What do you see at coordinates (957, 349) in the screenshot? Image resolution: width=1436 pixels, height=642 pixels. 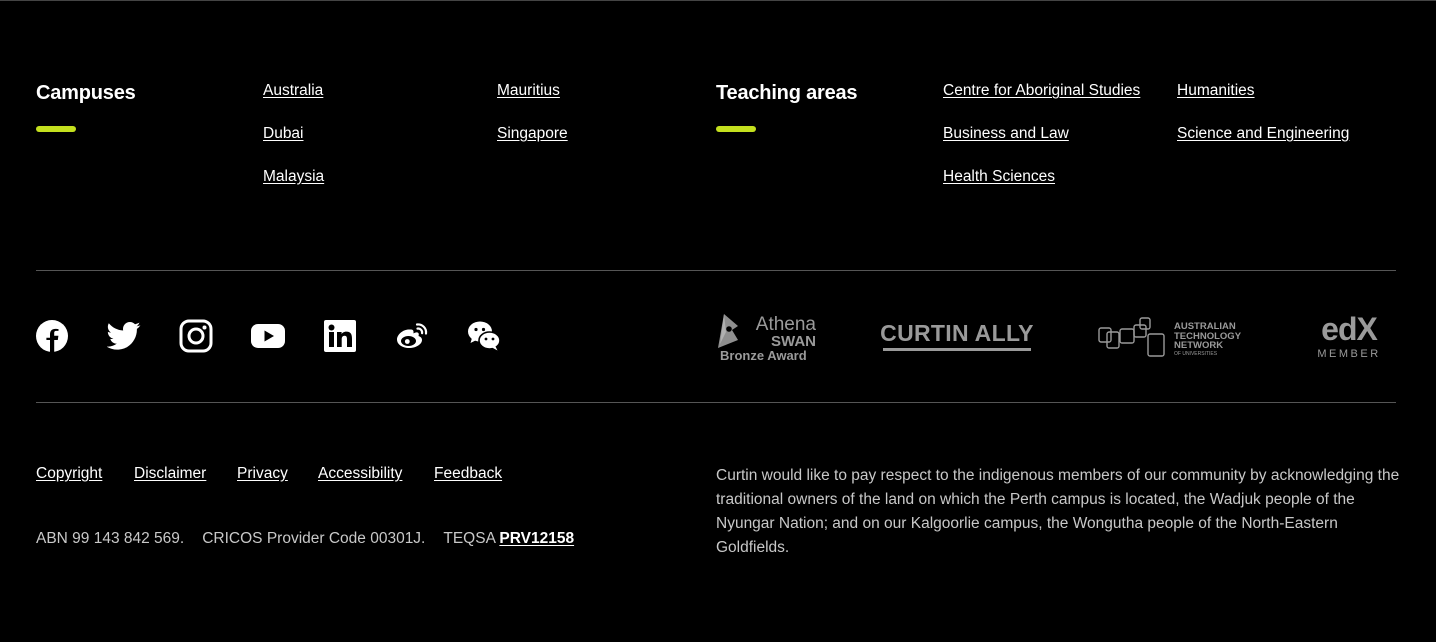 I see `curtin-ally-underline` at bounding box center [957, 349].